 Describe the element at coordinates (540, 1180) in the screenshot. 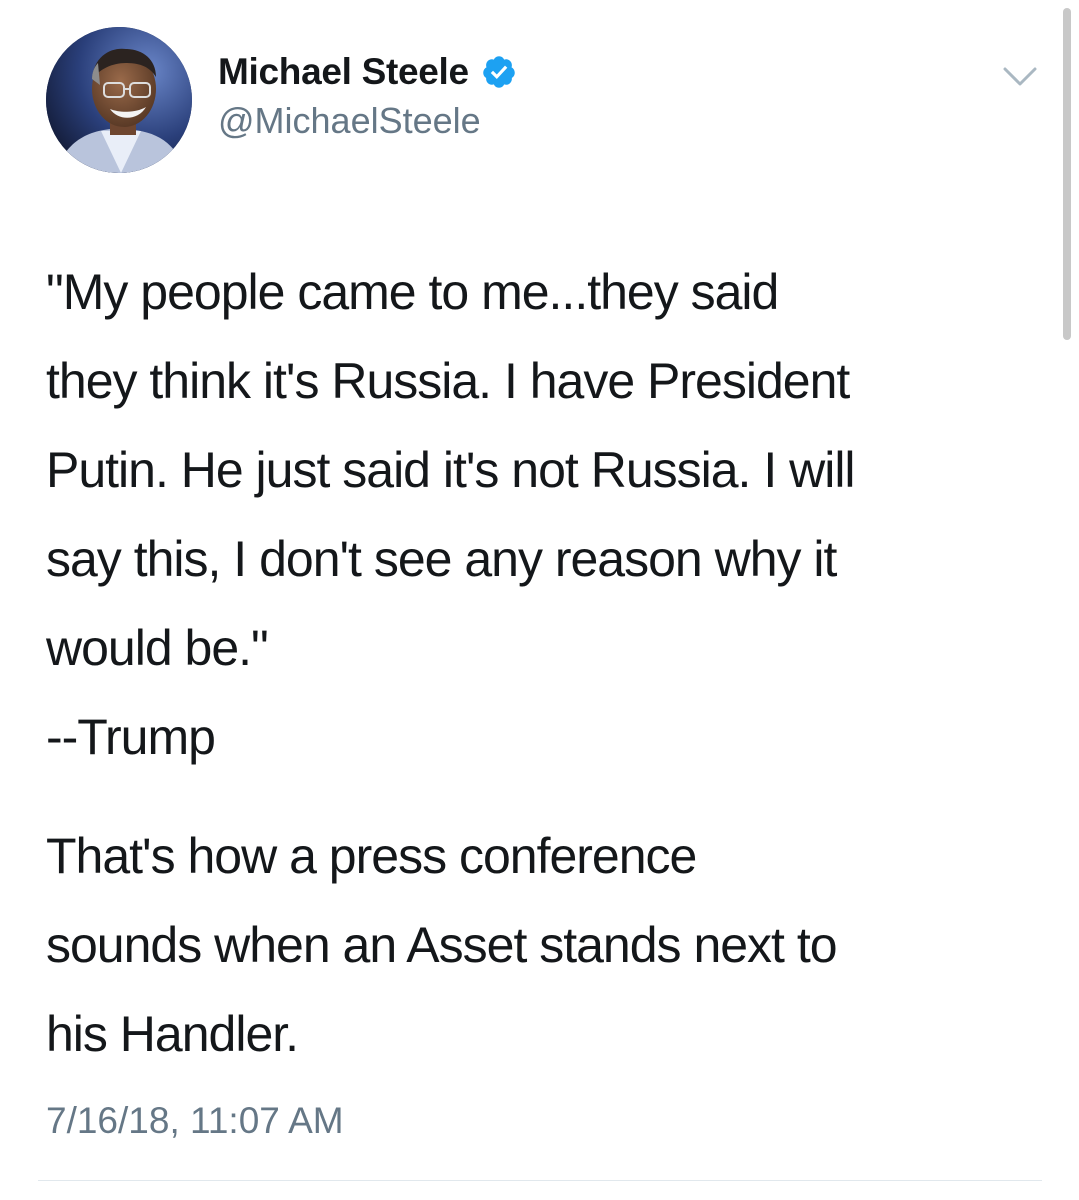

I see `divider` at that location.